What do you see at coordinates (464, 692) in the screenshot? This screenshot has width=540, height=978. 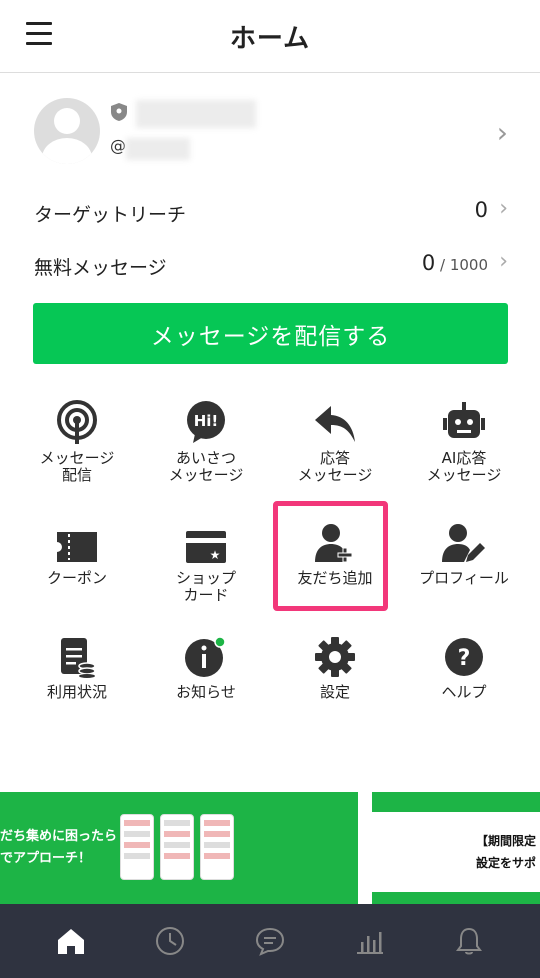 I see `grid-label: ヘルプ` at bounding box center [464, 692].